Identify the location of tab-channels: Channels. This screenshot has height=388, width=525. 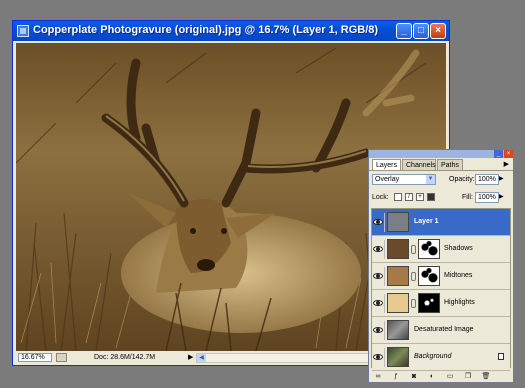
(419, 164).